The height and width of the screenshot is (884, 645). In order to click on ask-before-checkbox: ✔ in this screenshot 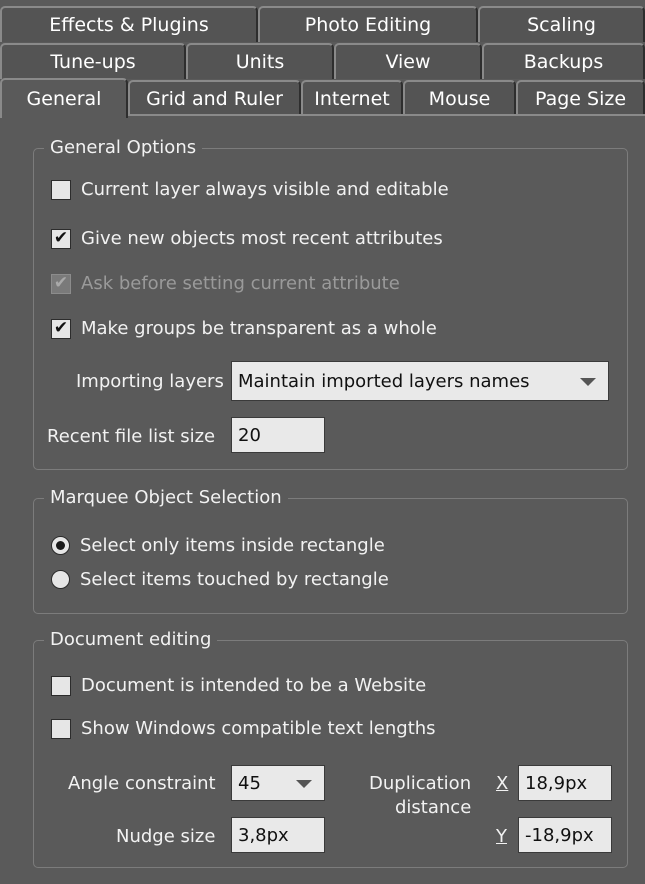, I will do `click(61, 283)`.